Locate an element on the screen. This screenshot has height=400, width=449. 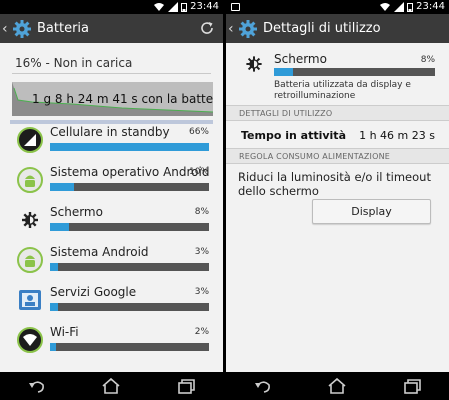
item-label: Sistema Android is located at coordinates (99, 252).